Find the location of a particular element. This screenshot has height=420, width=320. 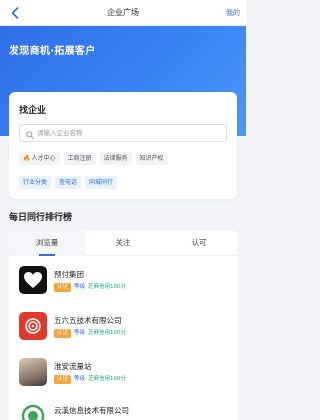

chip-business-registration: 工商注册 is located at coordinates (79, 158).